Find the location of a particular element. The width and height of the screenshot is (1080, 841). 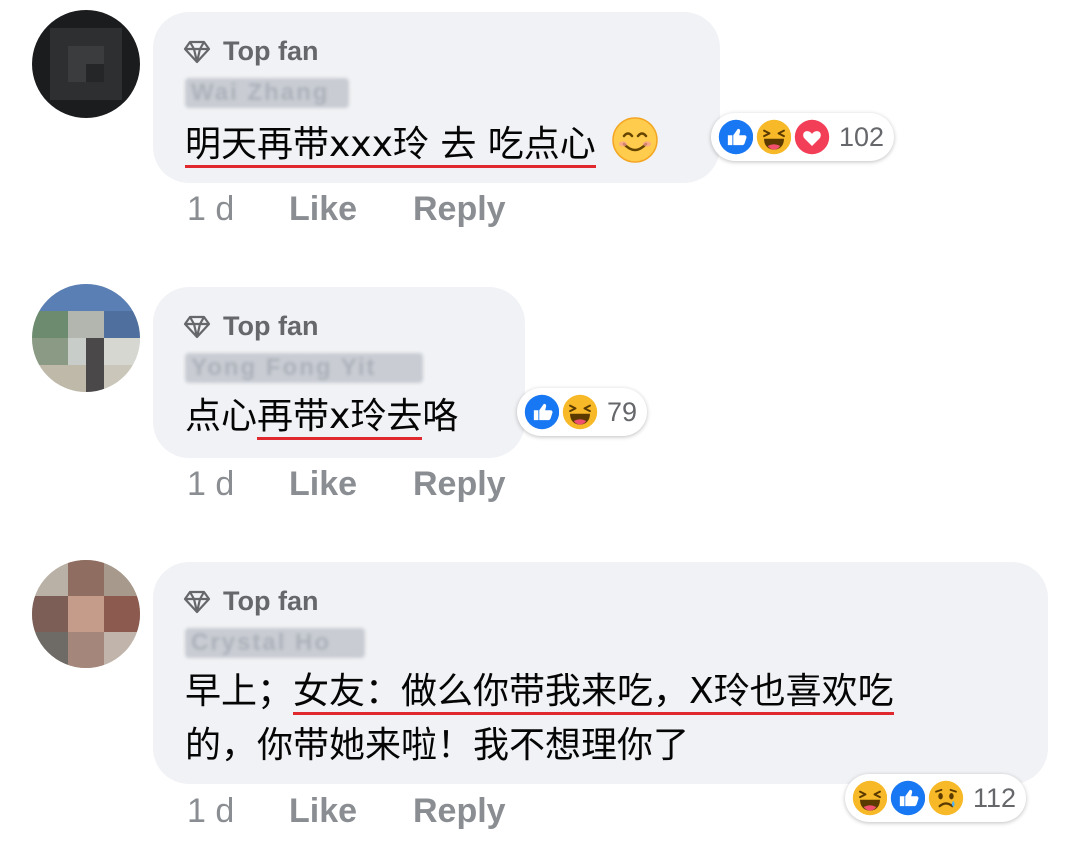

underlined-text: 女友：做么你带我来吃，X玲也喜欢吃 is located at coordinates (593, 693).